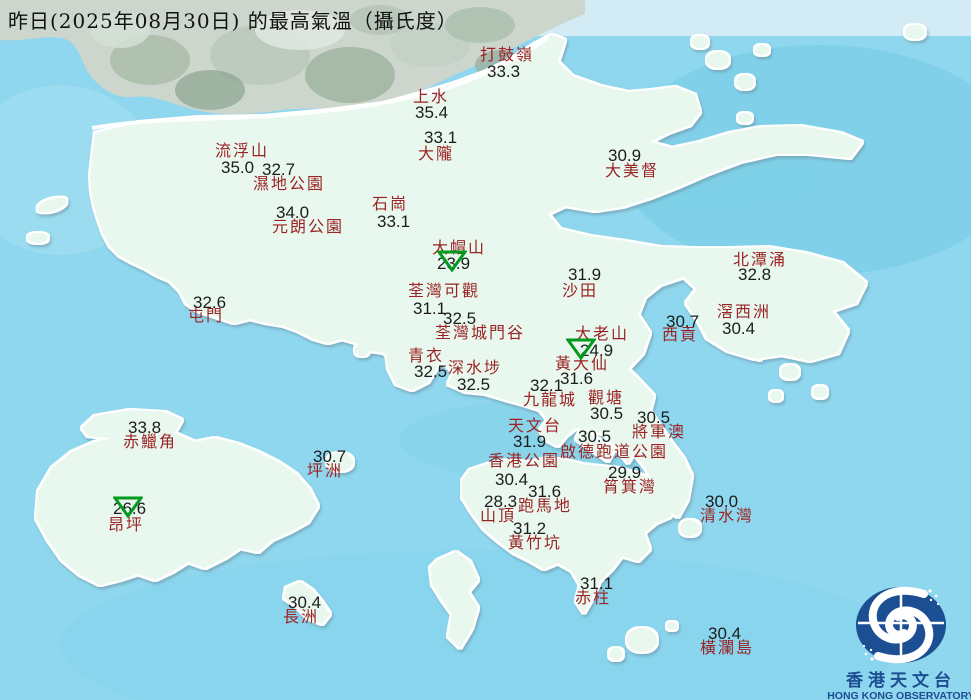 This screenshot has height=700, width=971. What do you see at coordinates (480, 332) in the screenshot?
I see `station-name-label: 荃灣城門谷` at bounding box center [480, 332].